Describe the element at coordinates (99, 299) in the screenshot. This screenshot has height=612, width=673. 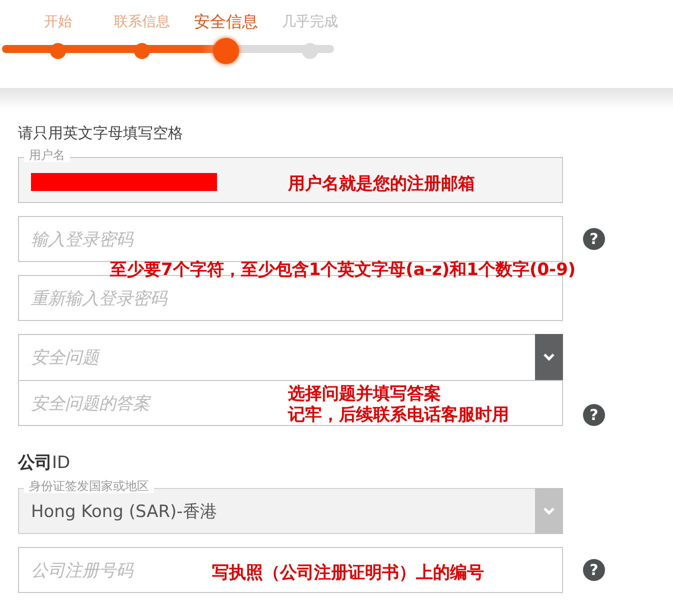
I see `placeholder-text: 重新输入登录密码` at that location.